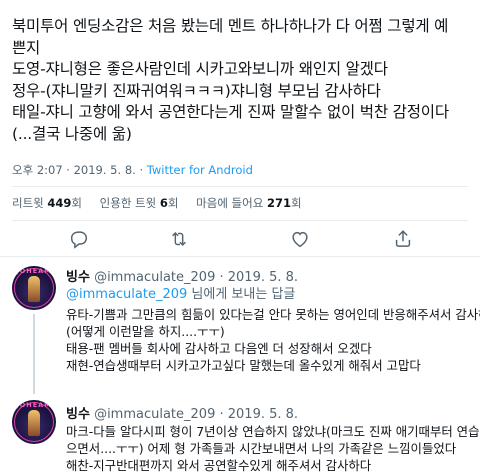 The image size is (480, 475). Describe the element at coordinates (230, 203) in the screenshot. I see `likes-label: 마음에 들어요` at that location.